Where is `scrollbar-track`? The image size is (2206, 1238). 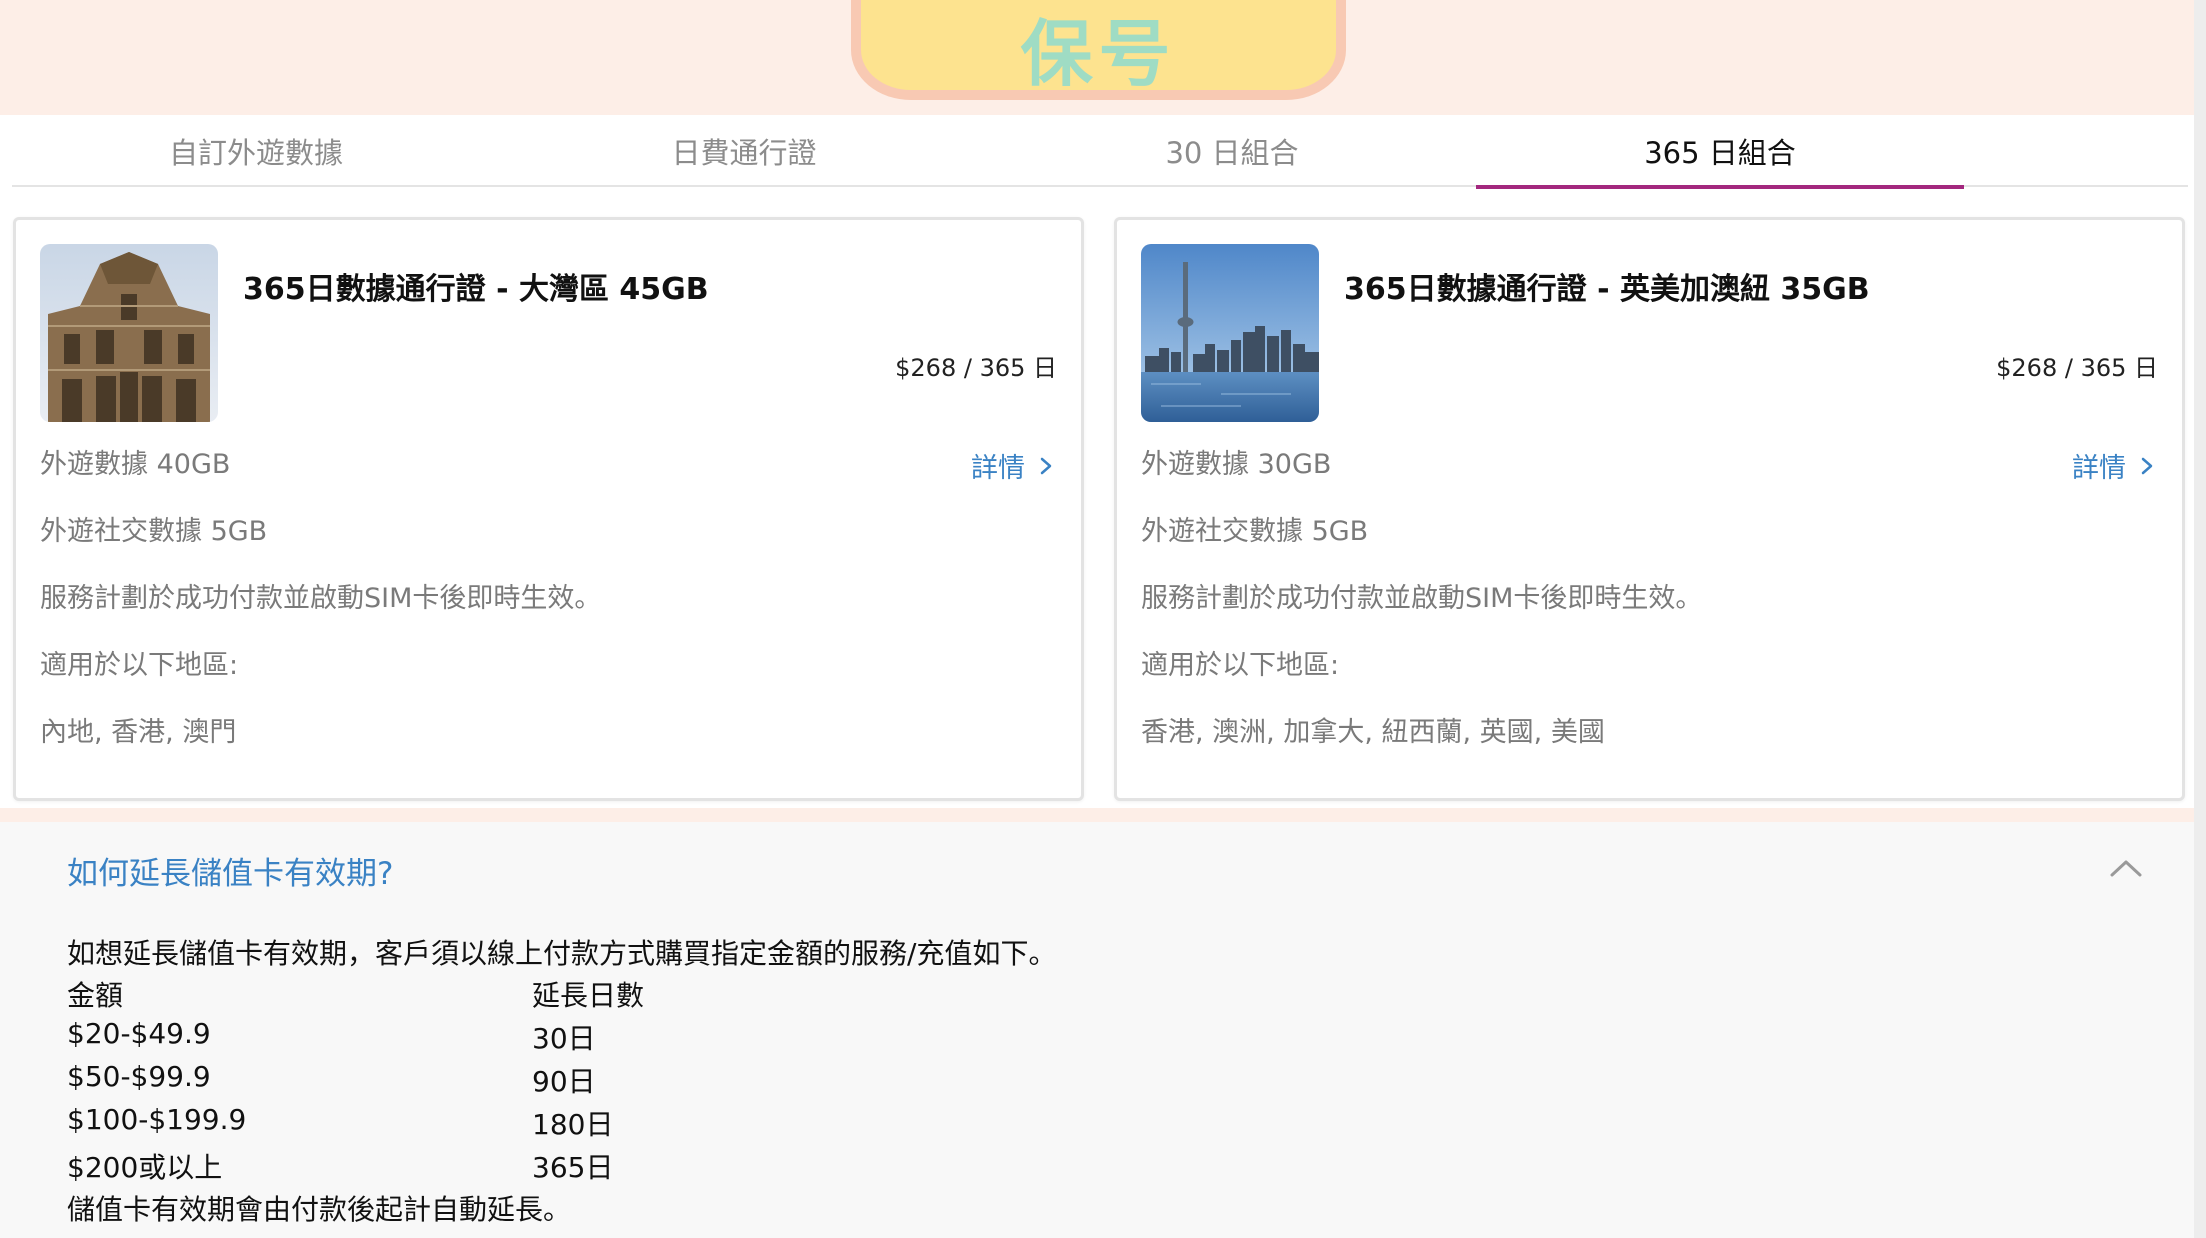 scrollbar-track is located at coordinates (2200, 619).